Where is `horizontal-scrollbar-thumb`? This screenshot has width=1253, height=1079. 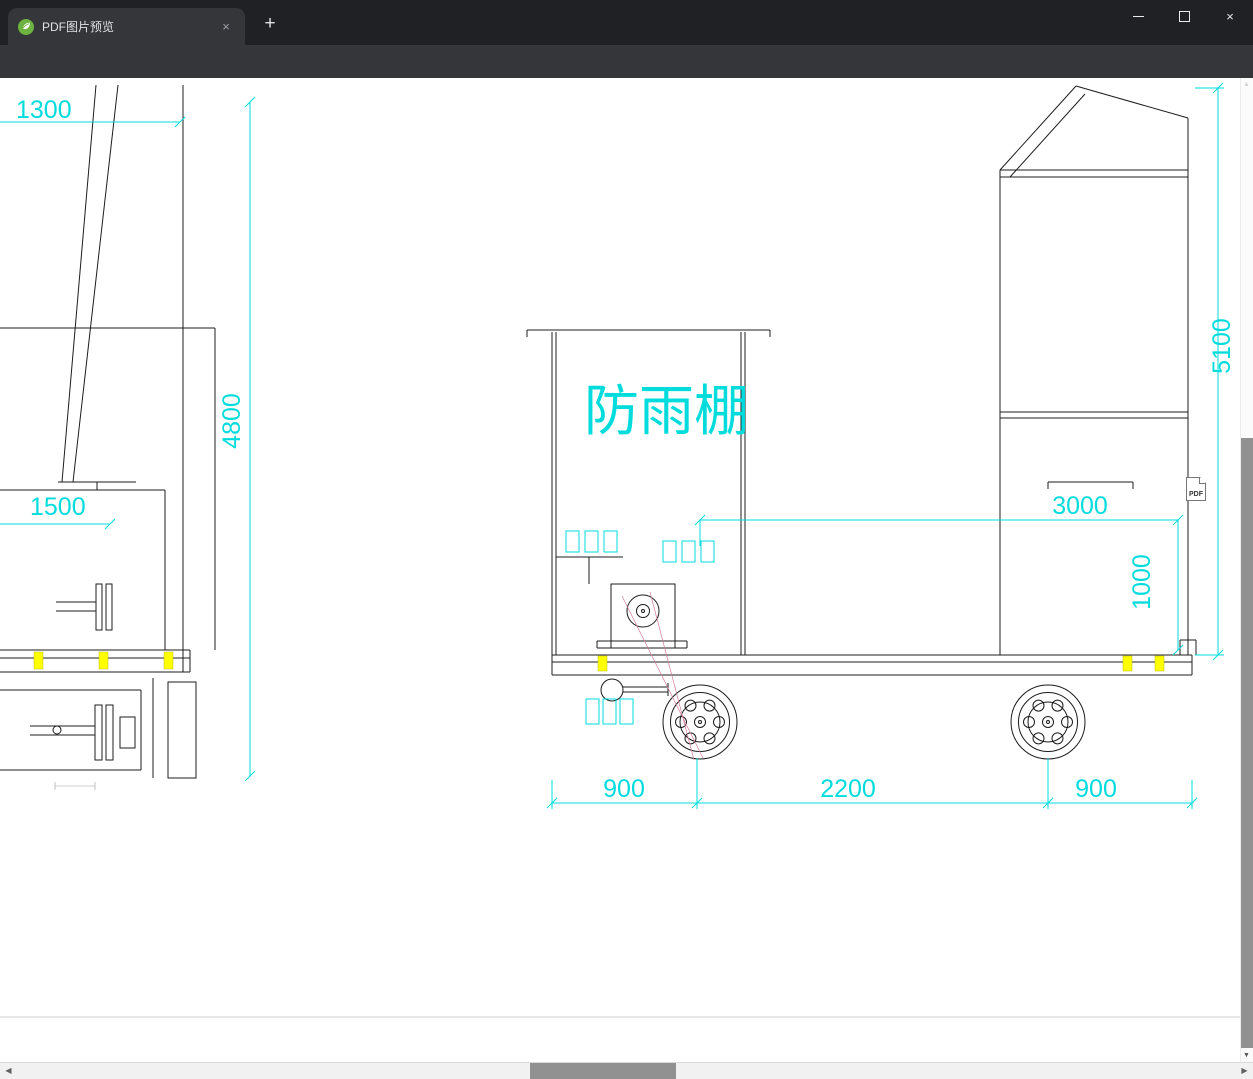 horizontal-scrollbar-thumb is located at coordinates (603, 1071).